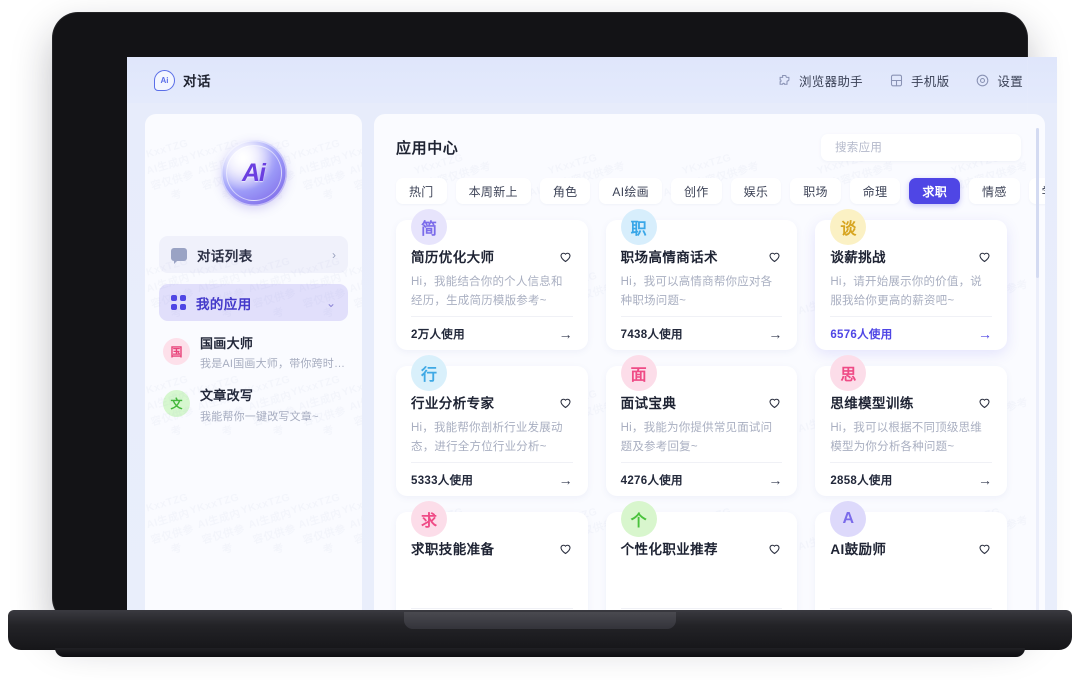 The image size is (1080, 680). Describe the element at coordinates (669, 549) in the screenshot. I see `app-card-title: 个性化职业推荐` at that location.